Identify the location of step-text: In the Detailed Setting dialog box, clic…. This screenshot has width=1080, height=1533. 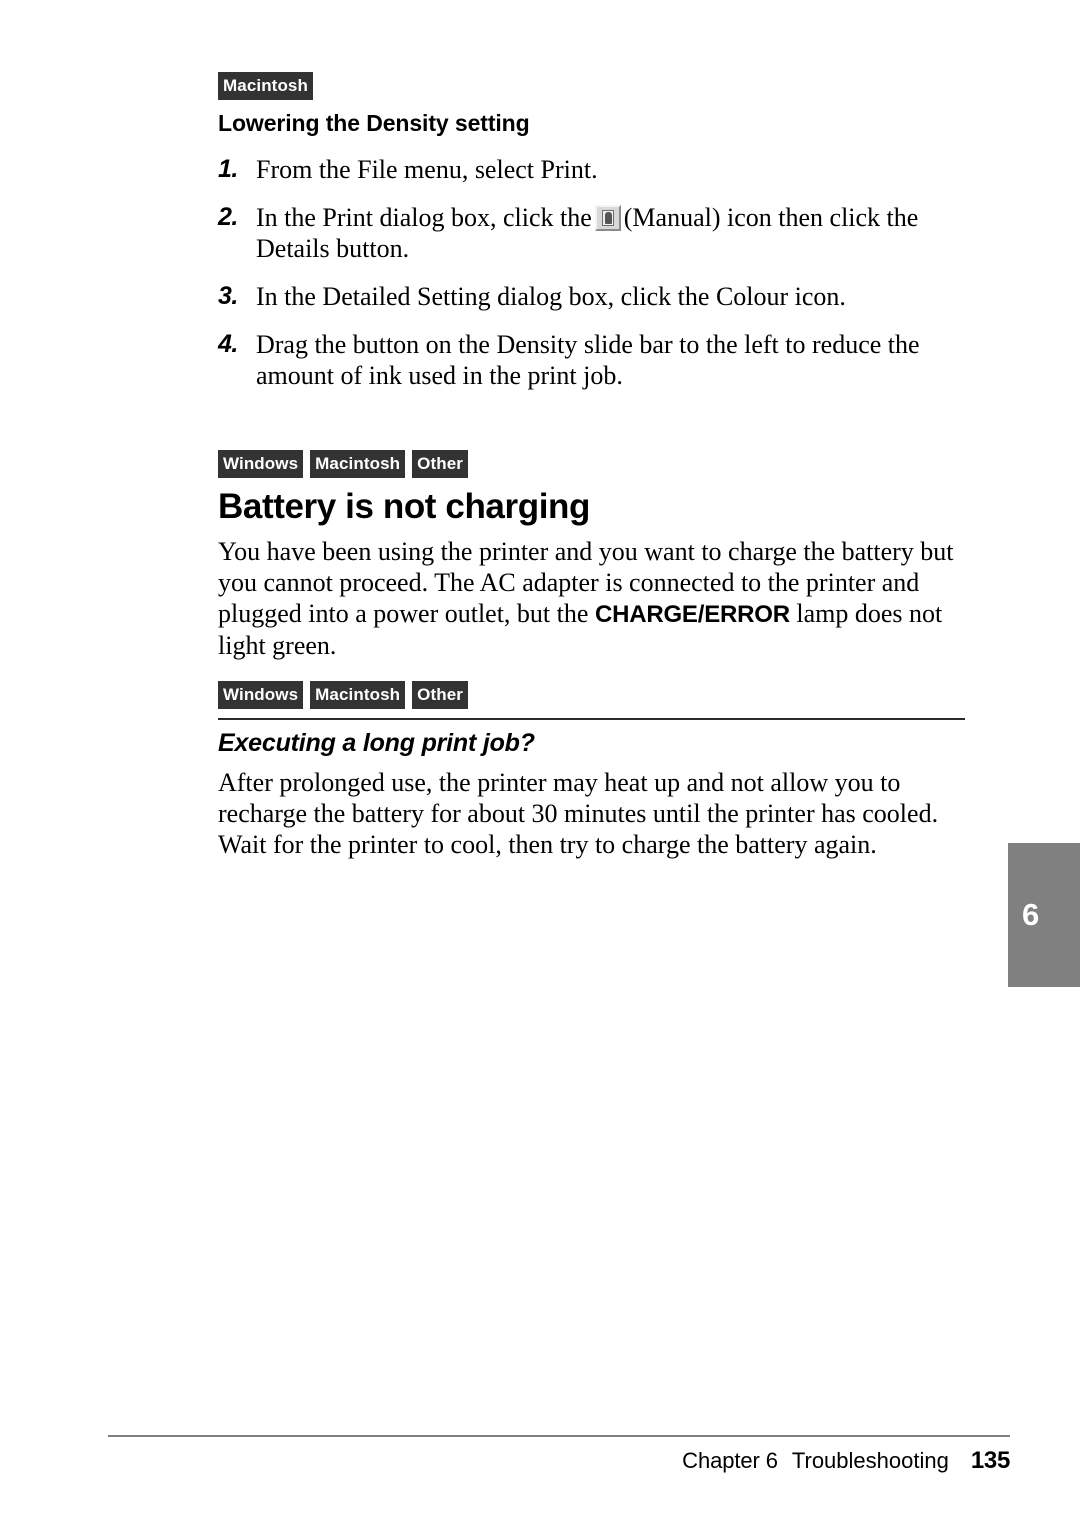
(612, 296).